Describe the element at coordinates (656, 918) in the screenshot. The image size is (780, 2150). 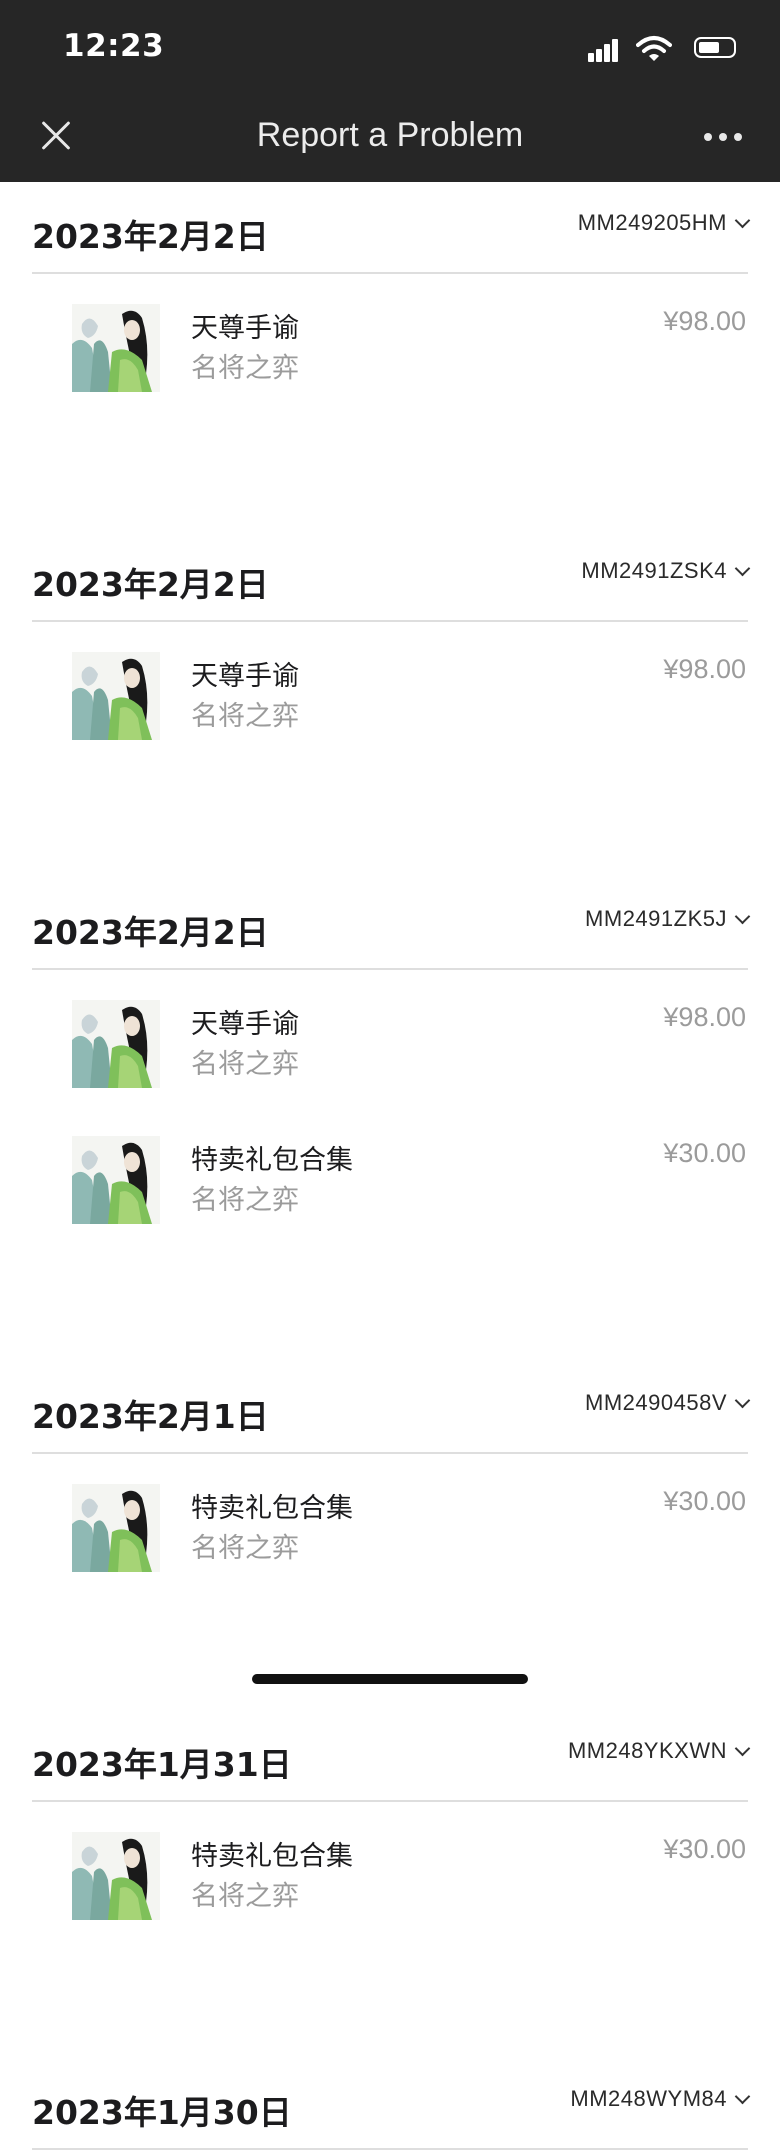
I see `order-id-label: MM2491ZK5J` at that location.